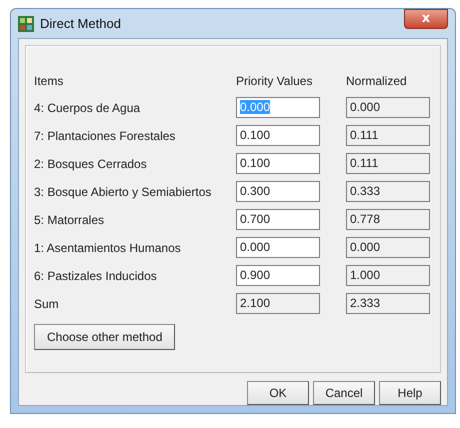 Image resolution: width=460 pixels, height=428 pixels. Describe the element at coordinates (49, 81) in the screenshot. I see `column-header: Items` at that location.